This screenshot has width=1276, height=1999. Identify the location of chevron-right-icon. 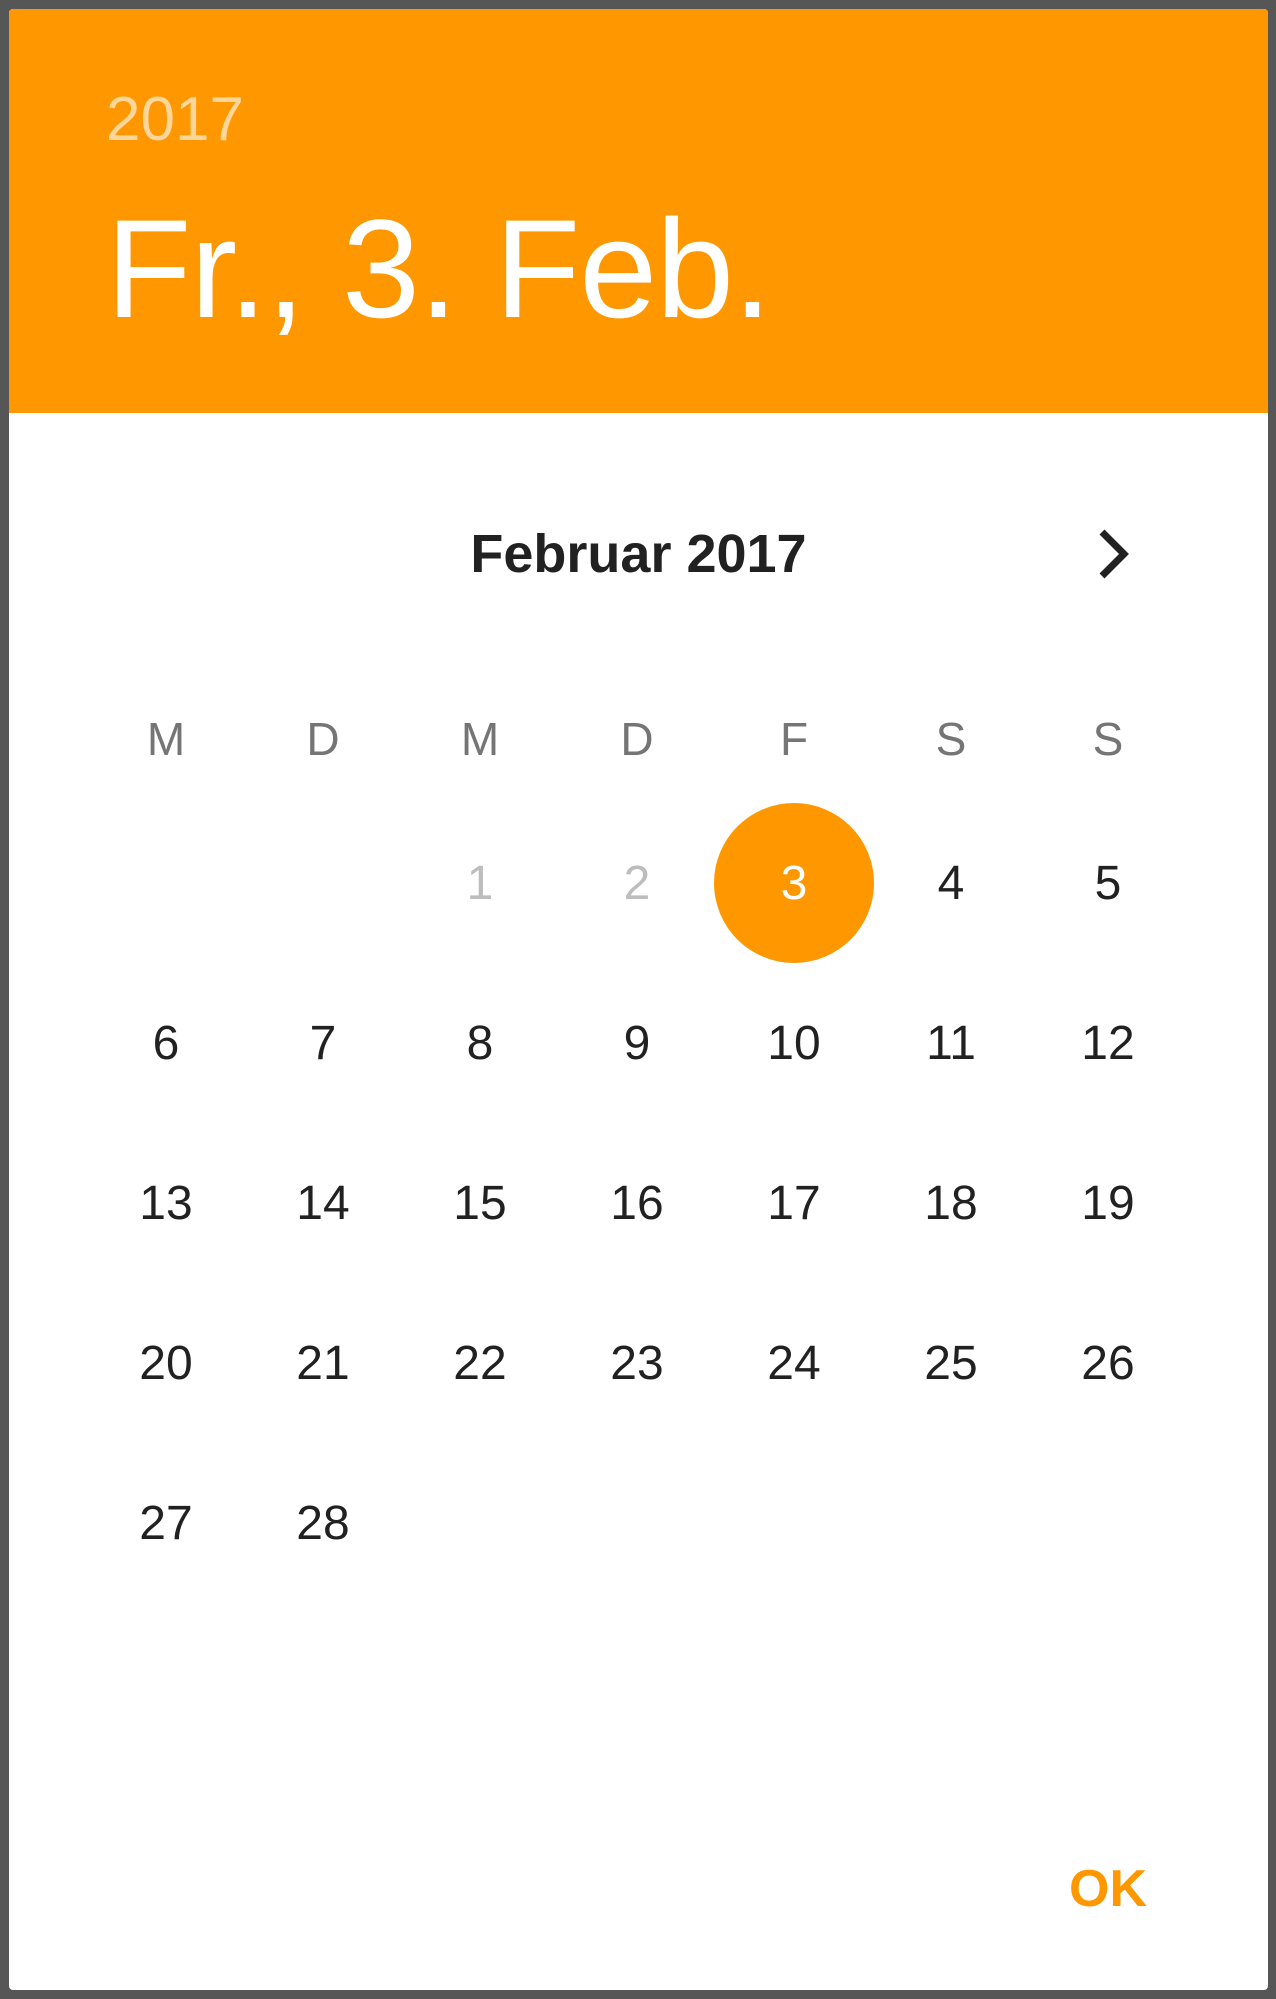
(1114, 554).